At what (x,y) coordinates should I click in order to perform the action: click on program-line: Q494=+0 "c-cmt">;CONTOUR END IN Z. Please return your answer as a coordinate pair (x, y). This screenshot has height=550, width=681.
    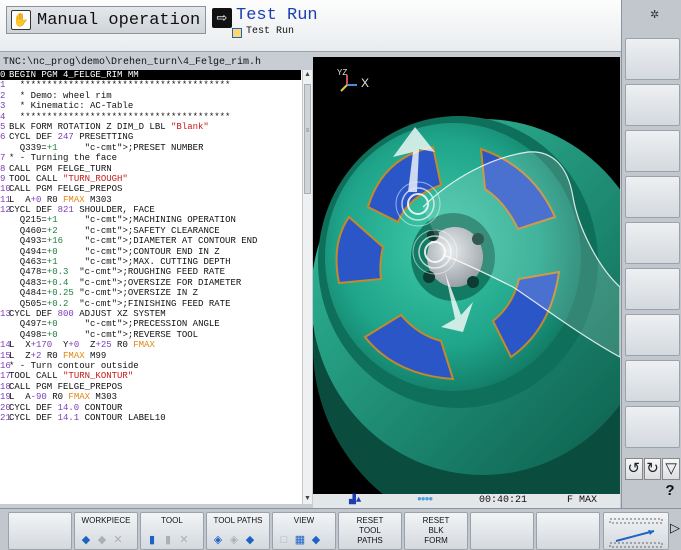
    Looking at the image, I should click on (150, 252).